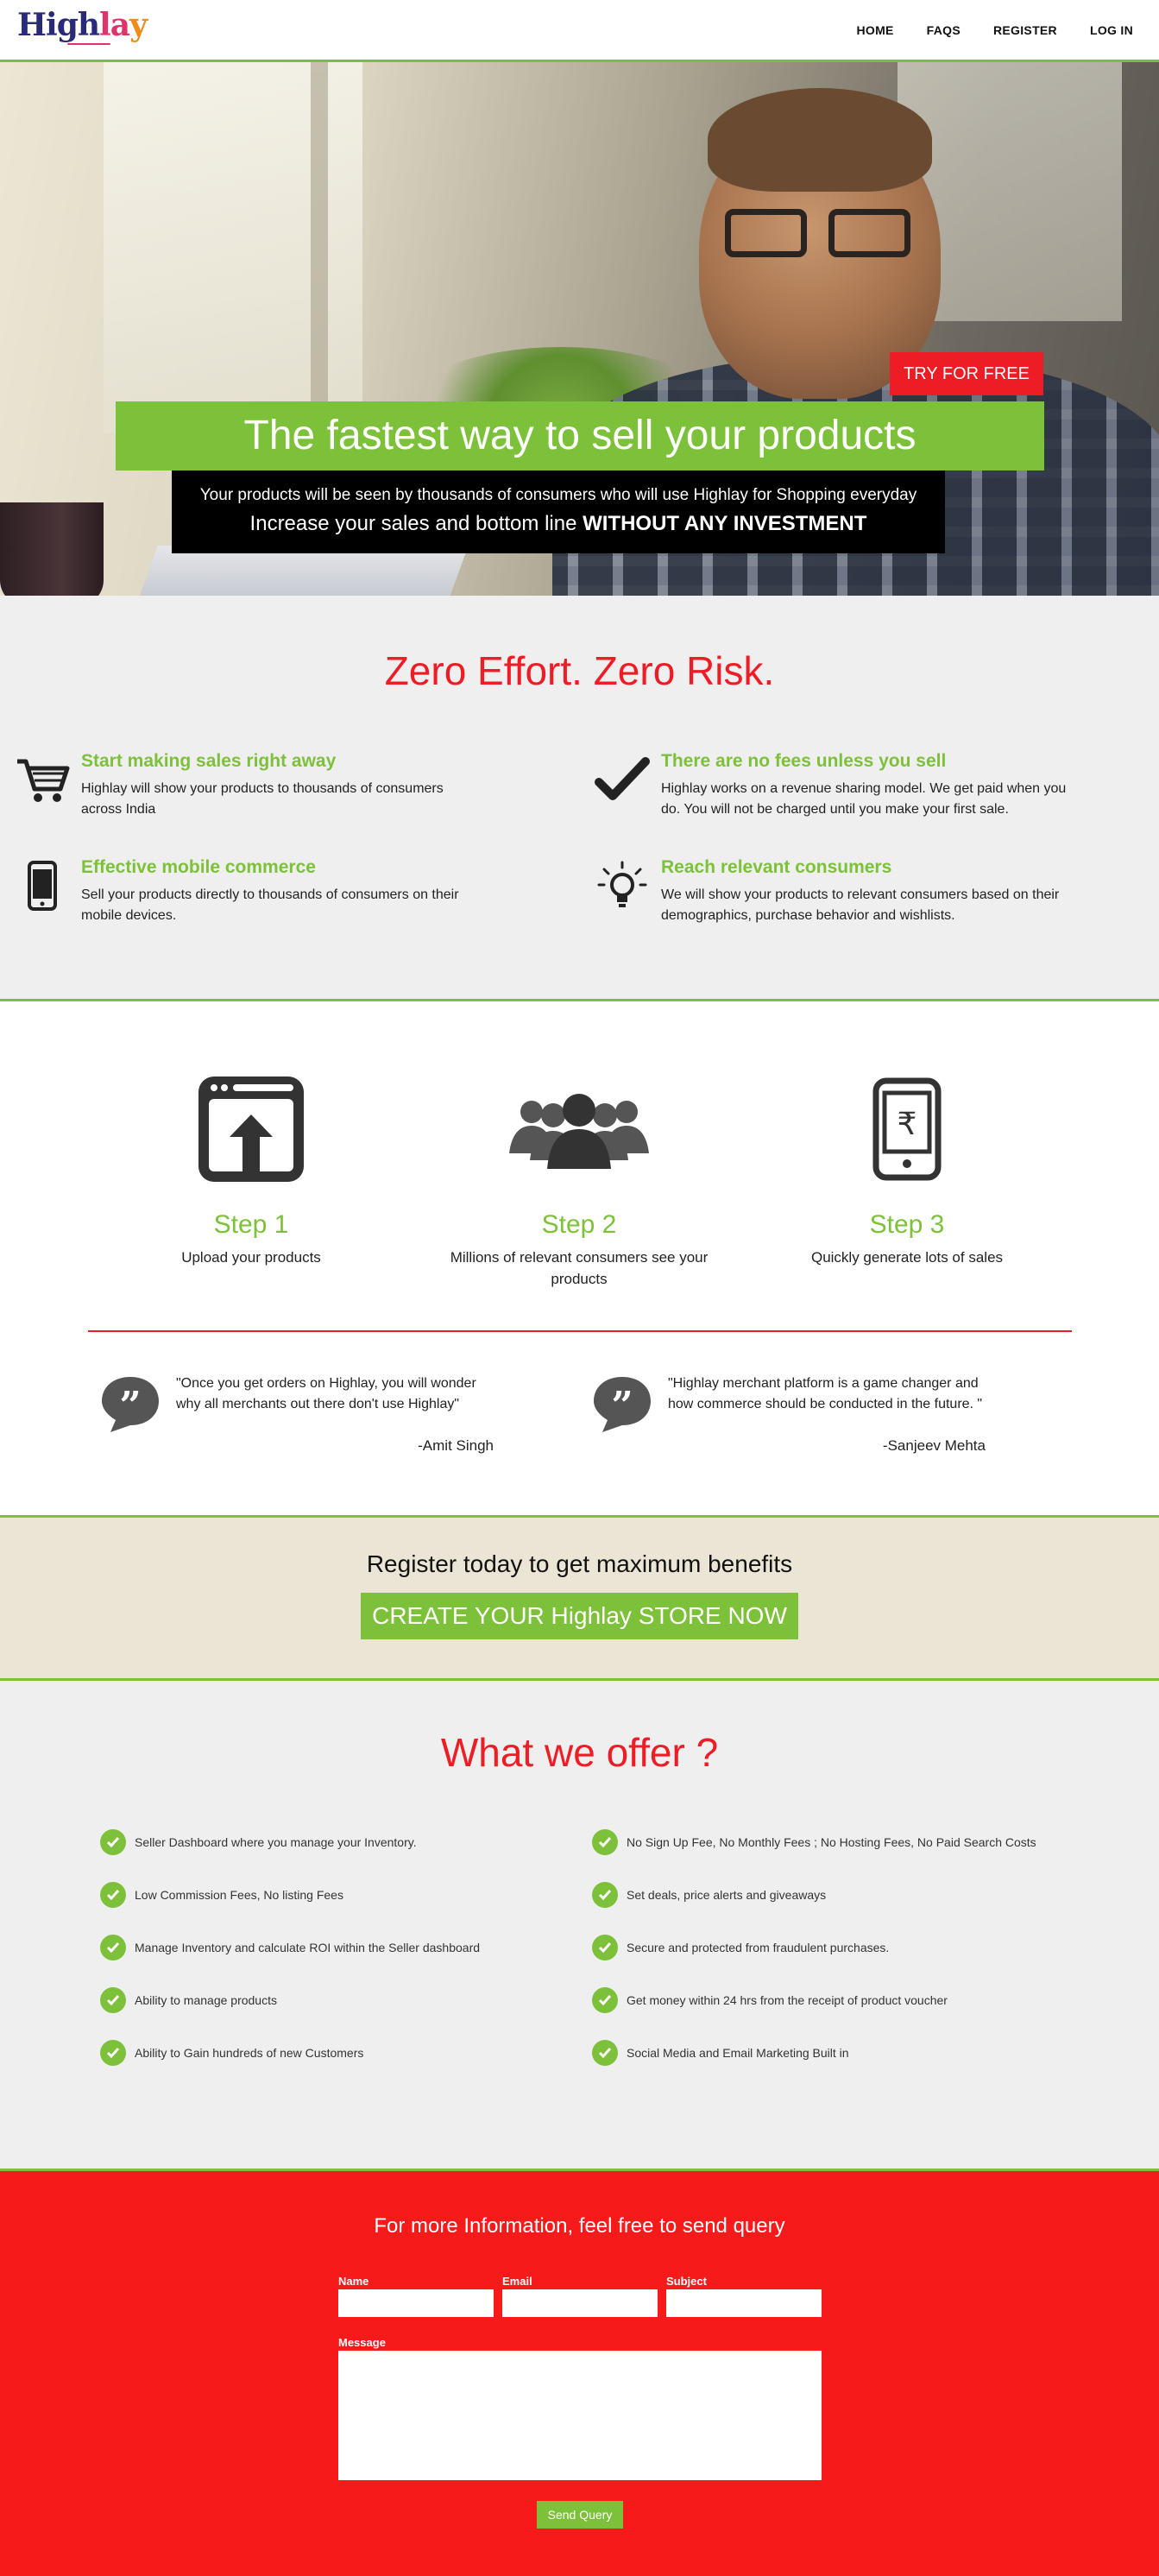  What do you see at coordinates (579, 670) in the screenshot?
I see `zero-effort-title: Zero Effort. Zero Risk.` at bounding box center [579, 670].